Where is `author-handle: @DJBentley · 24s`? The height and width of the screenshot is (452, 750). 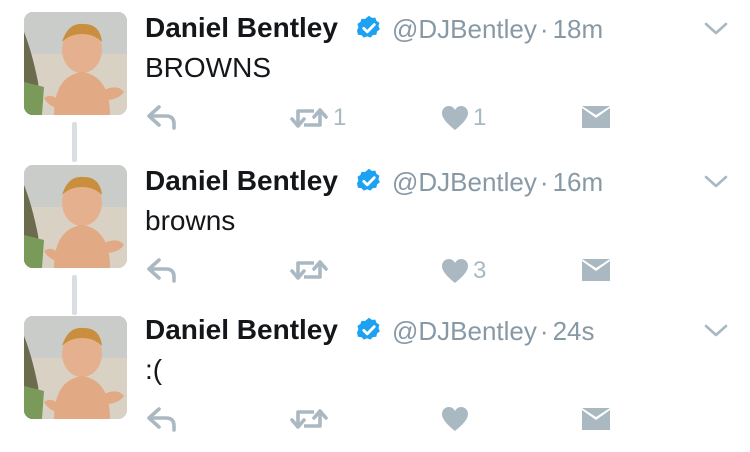 author-handle: @DJBentley · 24s is located at coordinates (493, 331).